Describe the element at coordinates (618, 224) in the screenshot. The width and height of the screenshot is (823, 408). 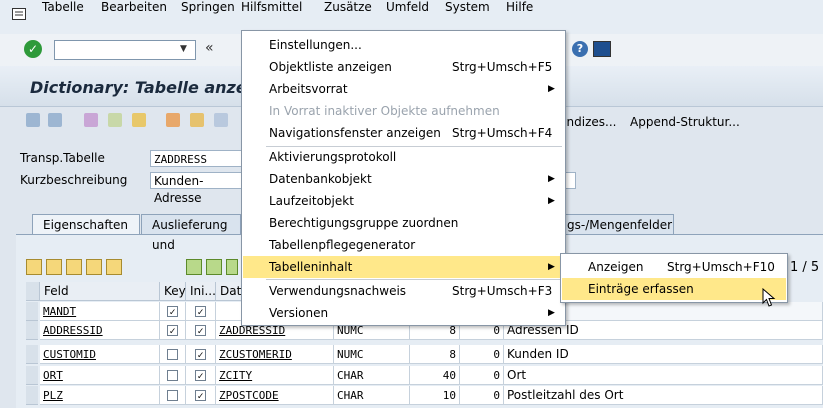
I see `tab-mengenfelder: gs-/Mengenfelder` at that location.